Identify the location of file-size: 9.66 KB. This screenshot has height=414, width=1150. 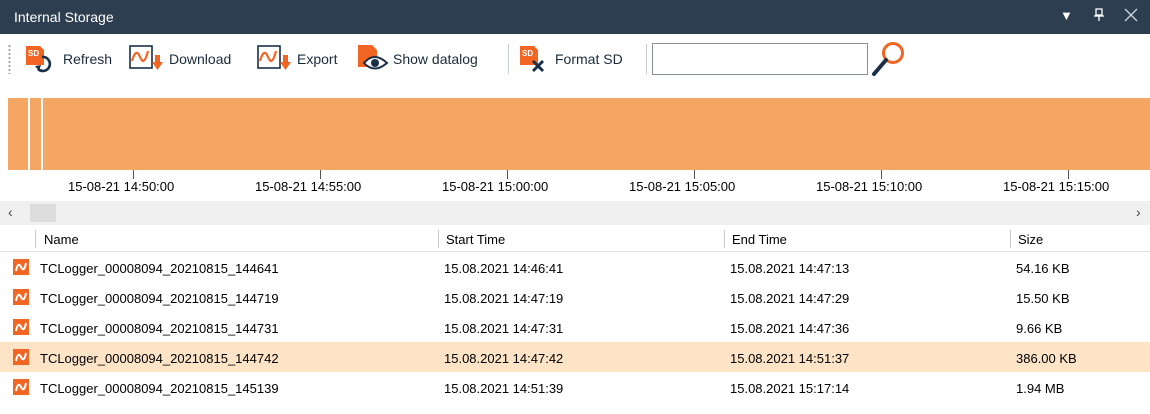
(1039, 328).